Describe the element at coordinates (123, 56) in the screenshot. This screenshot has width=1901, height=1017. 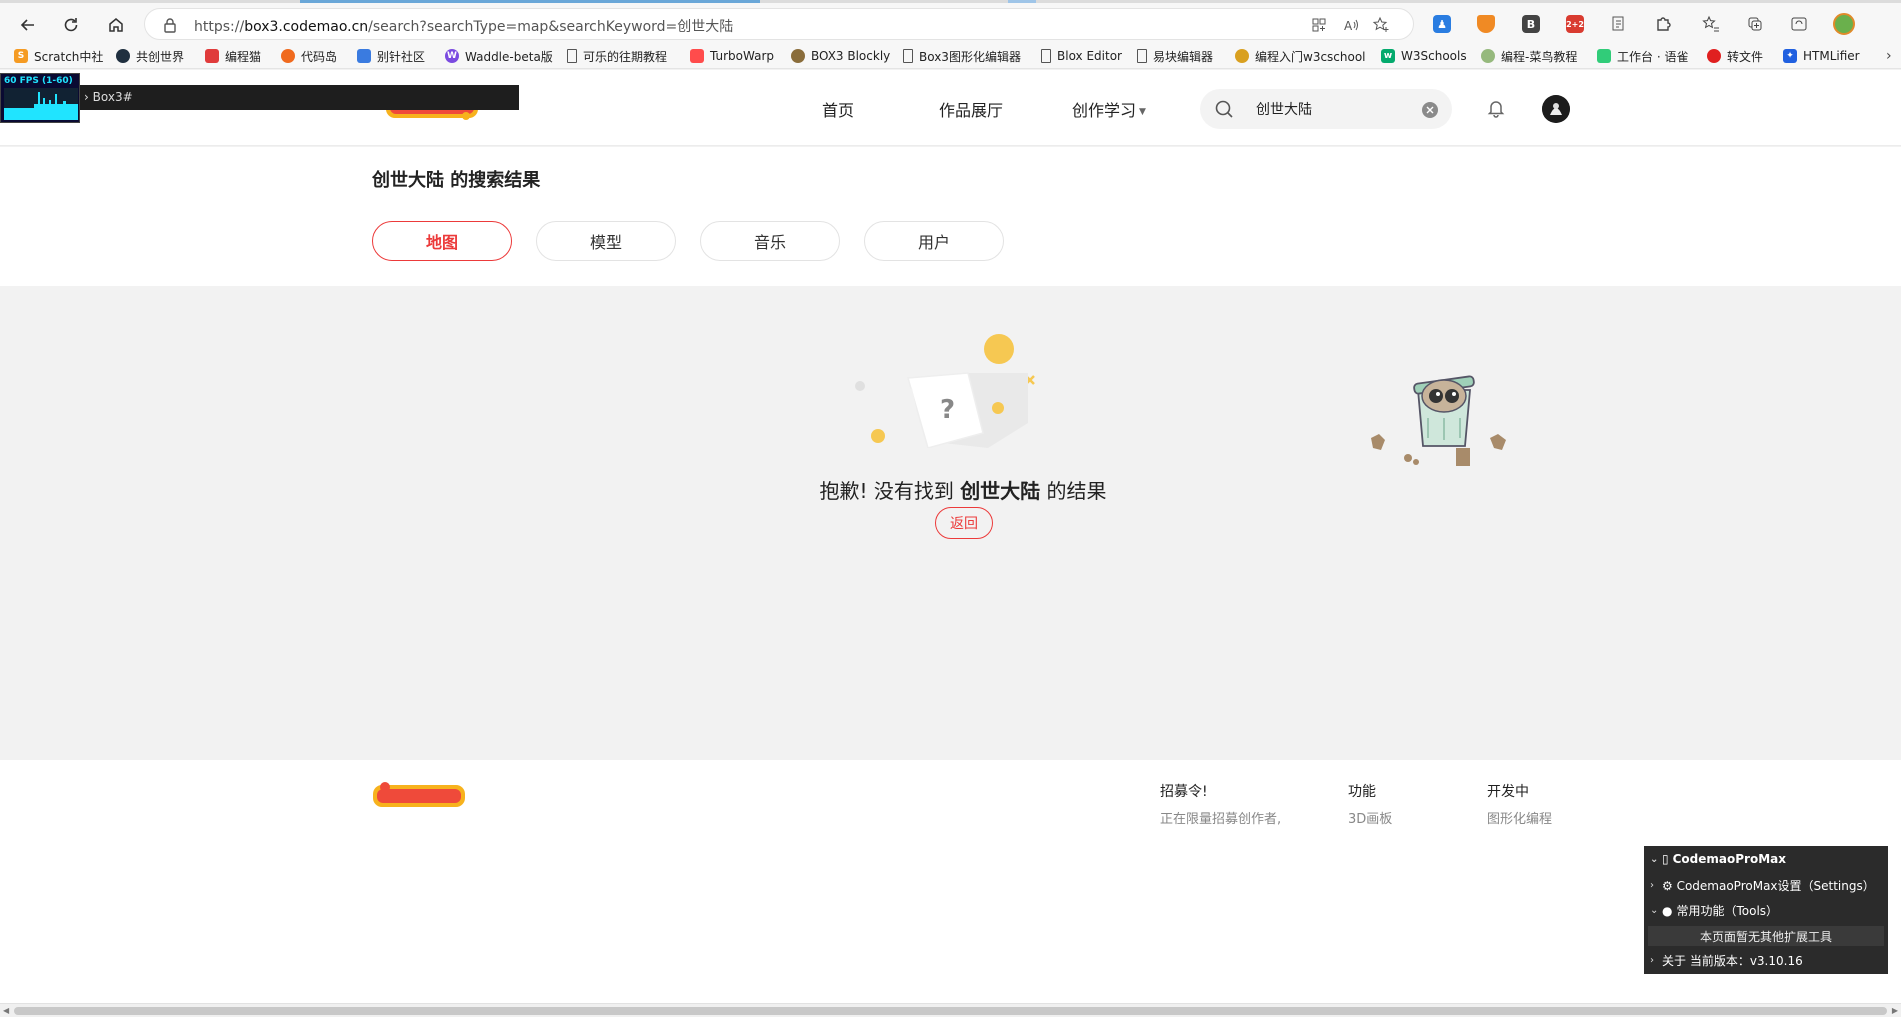
I see `world-icon` at that location.